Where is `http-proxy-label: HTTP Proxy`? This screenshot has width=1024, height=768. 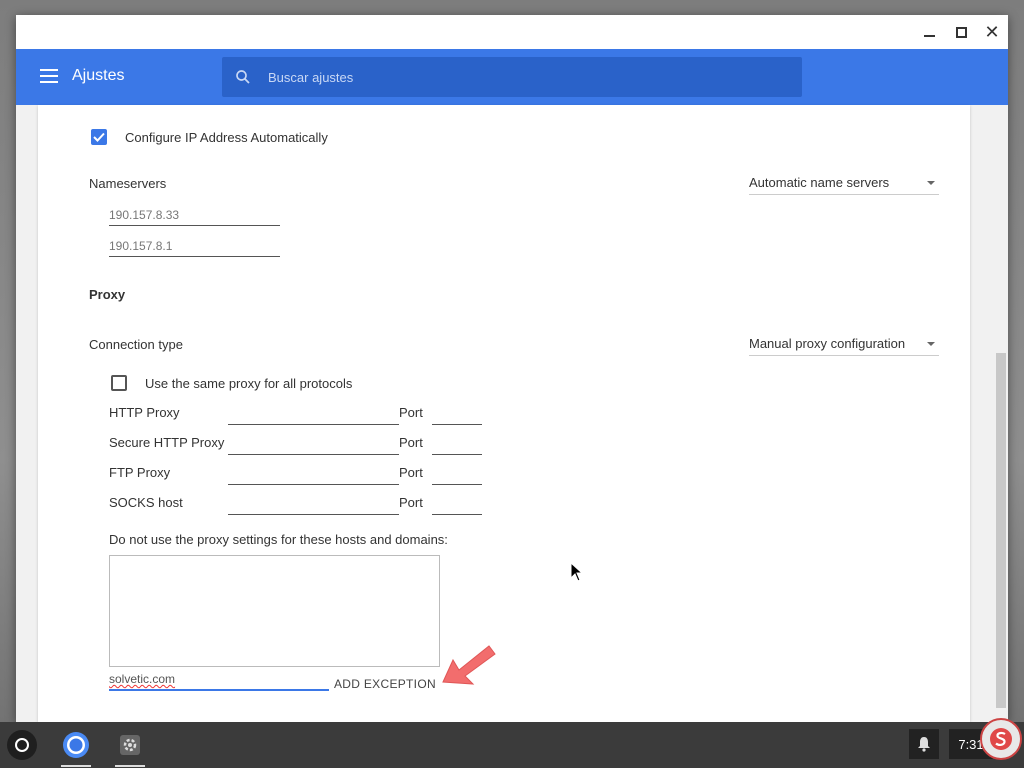
http-proxy-label: HTTP Proxy is located at coordinates (144, 412).